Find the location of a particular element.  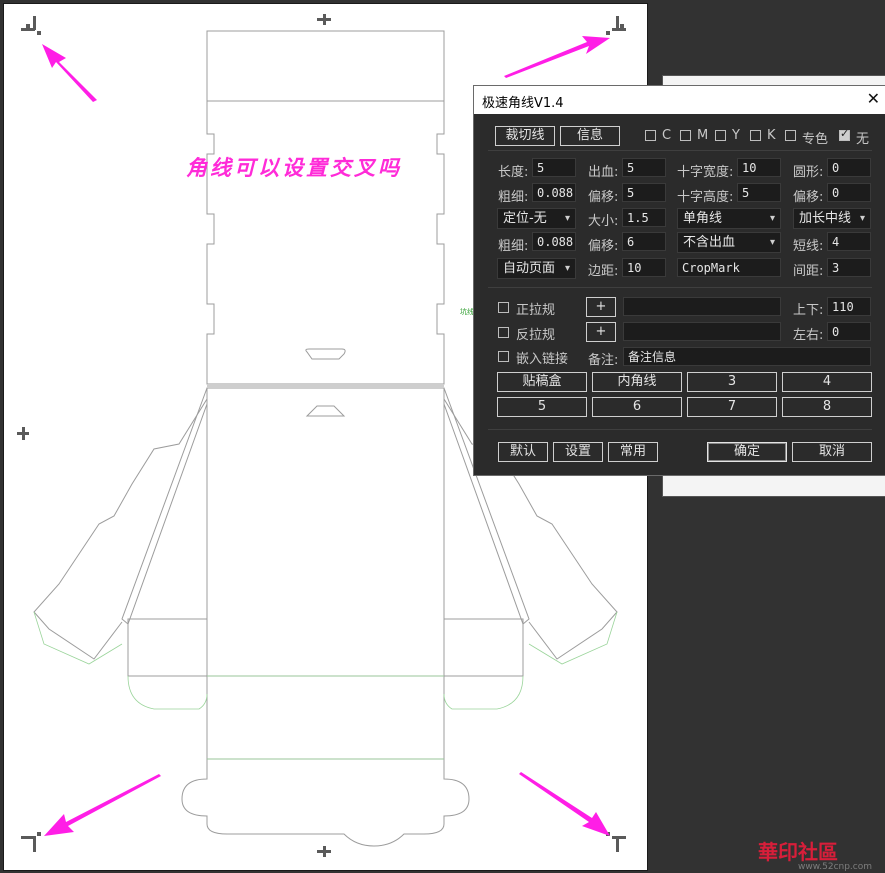

cross-height-input: 5 is located at coordinates (759, 192).